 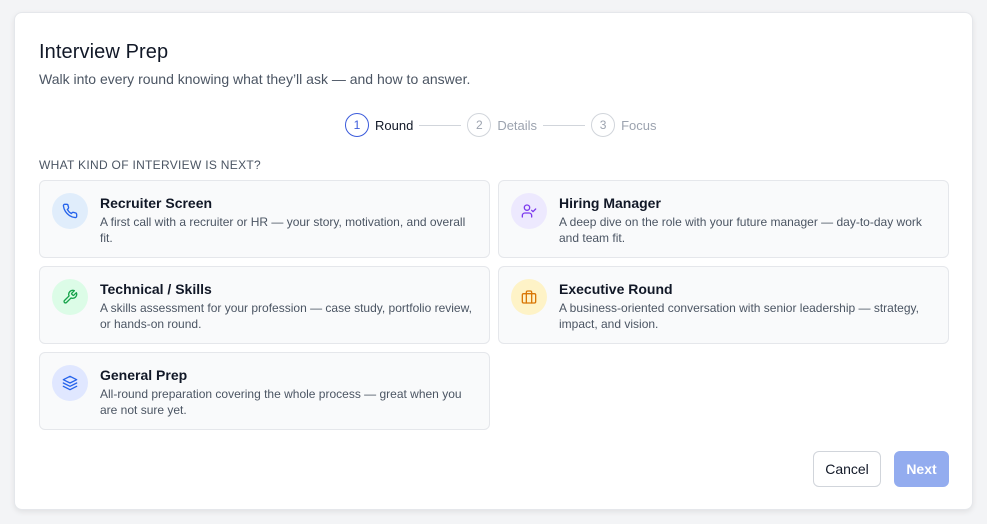 I want to click on section-label: WHAT KIND OF INTERVIEW IS NEXT?, so click(x=150, y=165).